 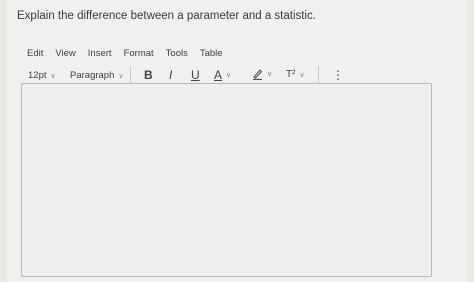 I want to click on bold-icon: B, so click(x=148, y=75).